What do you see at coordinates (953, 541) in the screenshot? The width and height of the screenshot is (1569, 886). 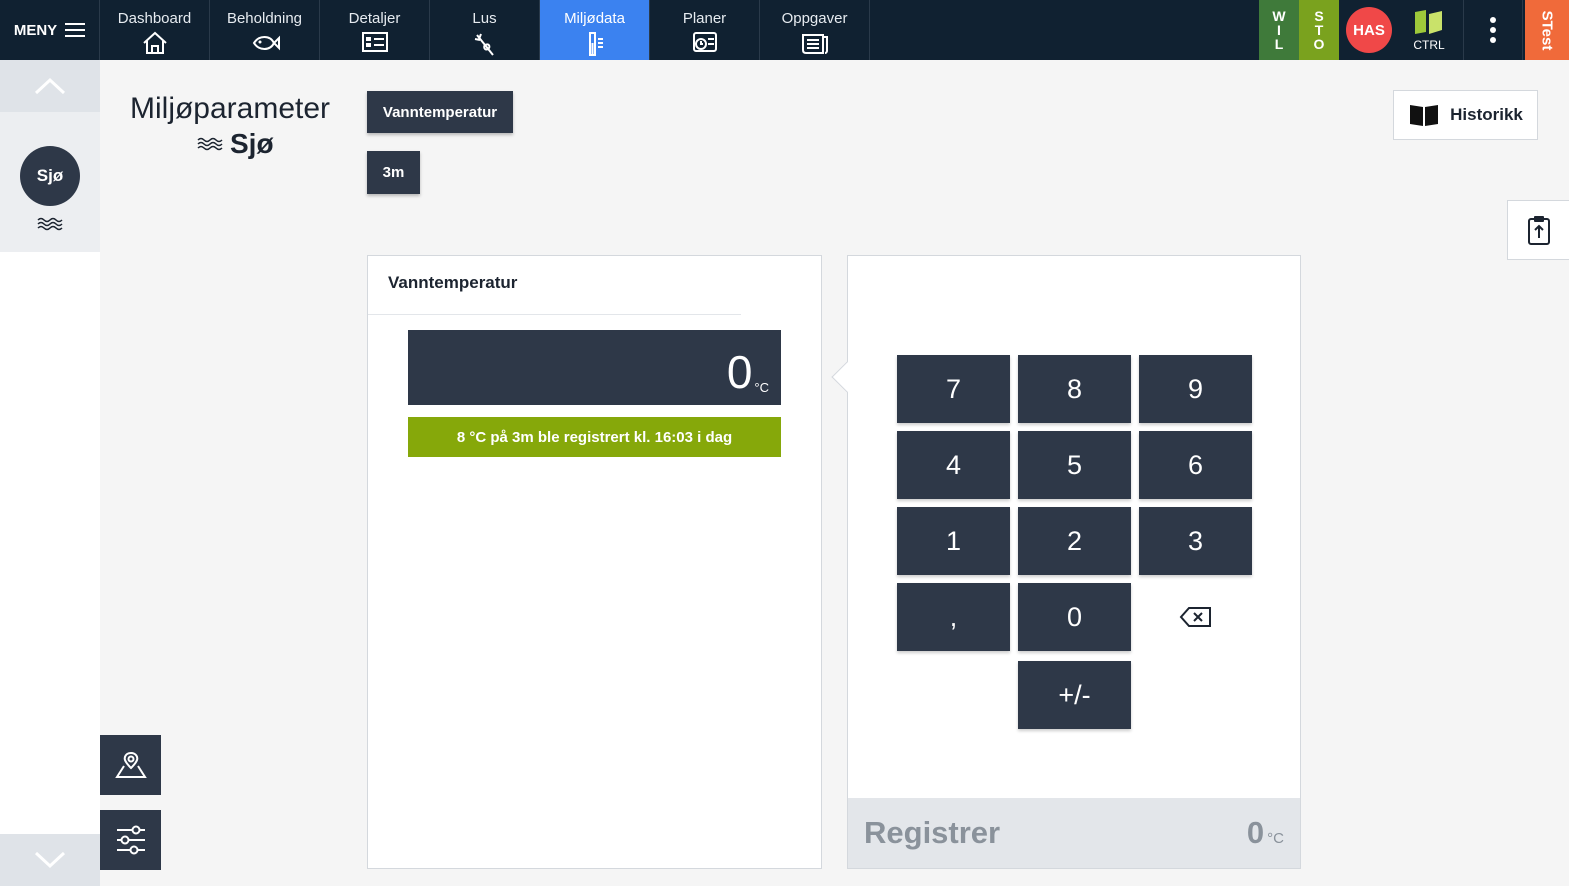 I see `key-1: 1` at bounding box center [953, 541].